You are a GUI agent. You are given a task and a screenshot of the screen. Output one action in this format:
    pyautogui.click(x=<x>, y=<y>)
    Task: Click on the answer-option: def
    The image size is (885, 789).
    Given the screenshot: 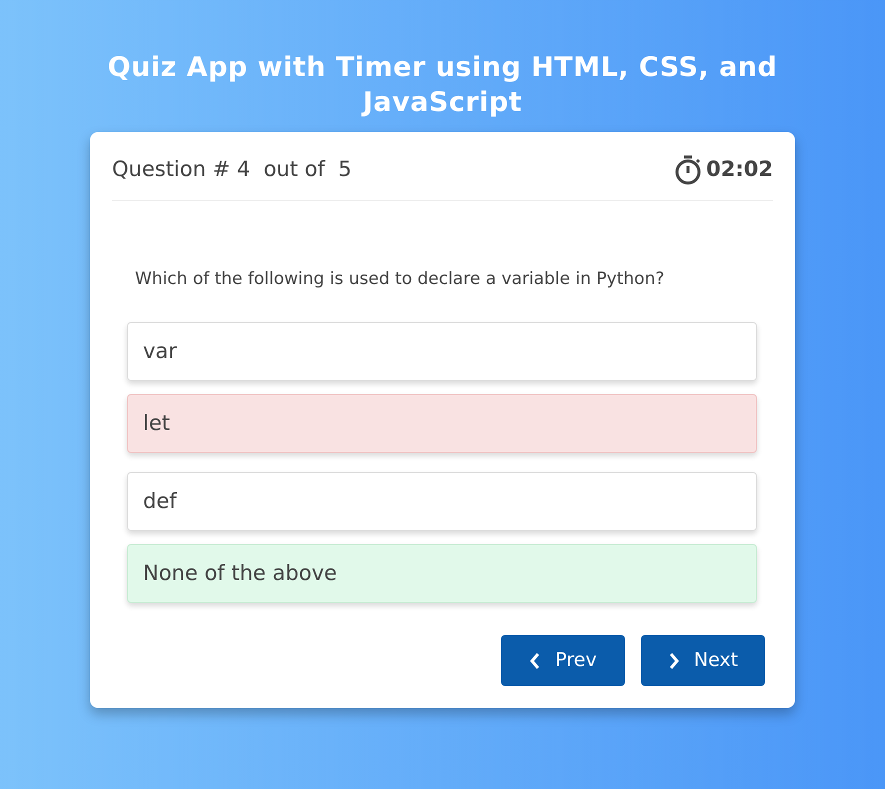 What is the action you would take?
    pyautogui.click(x=442, y=501)
    